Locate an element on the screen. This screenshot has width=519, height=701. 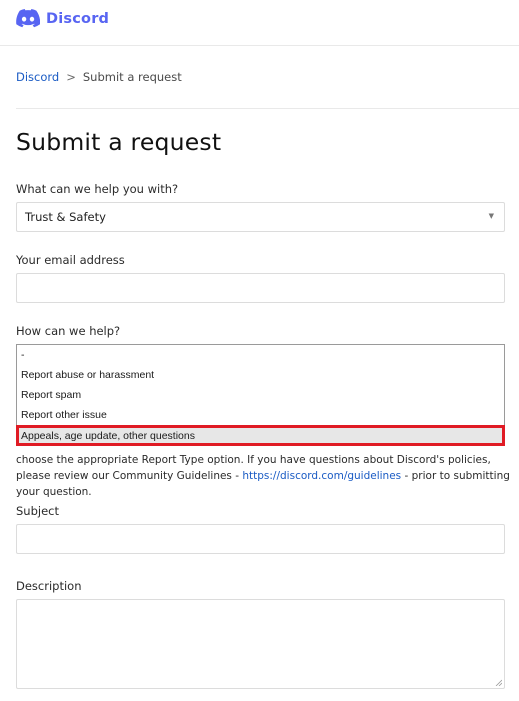
breadcrumb-divider is located at coordinates (267, 108).